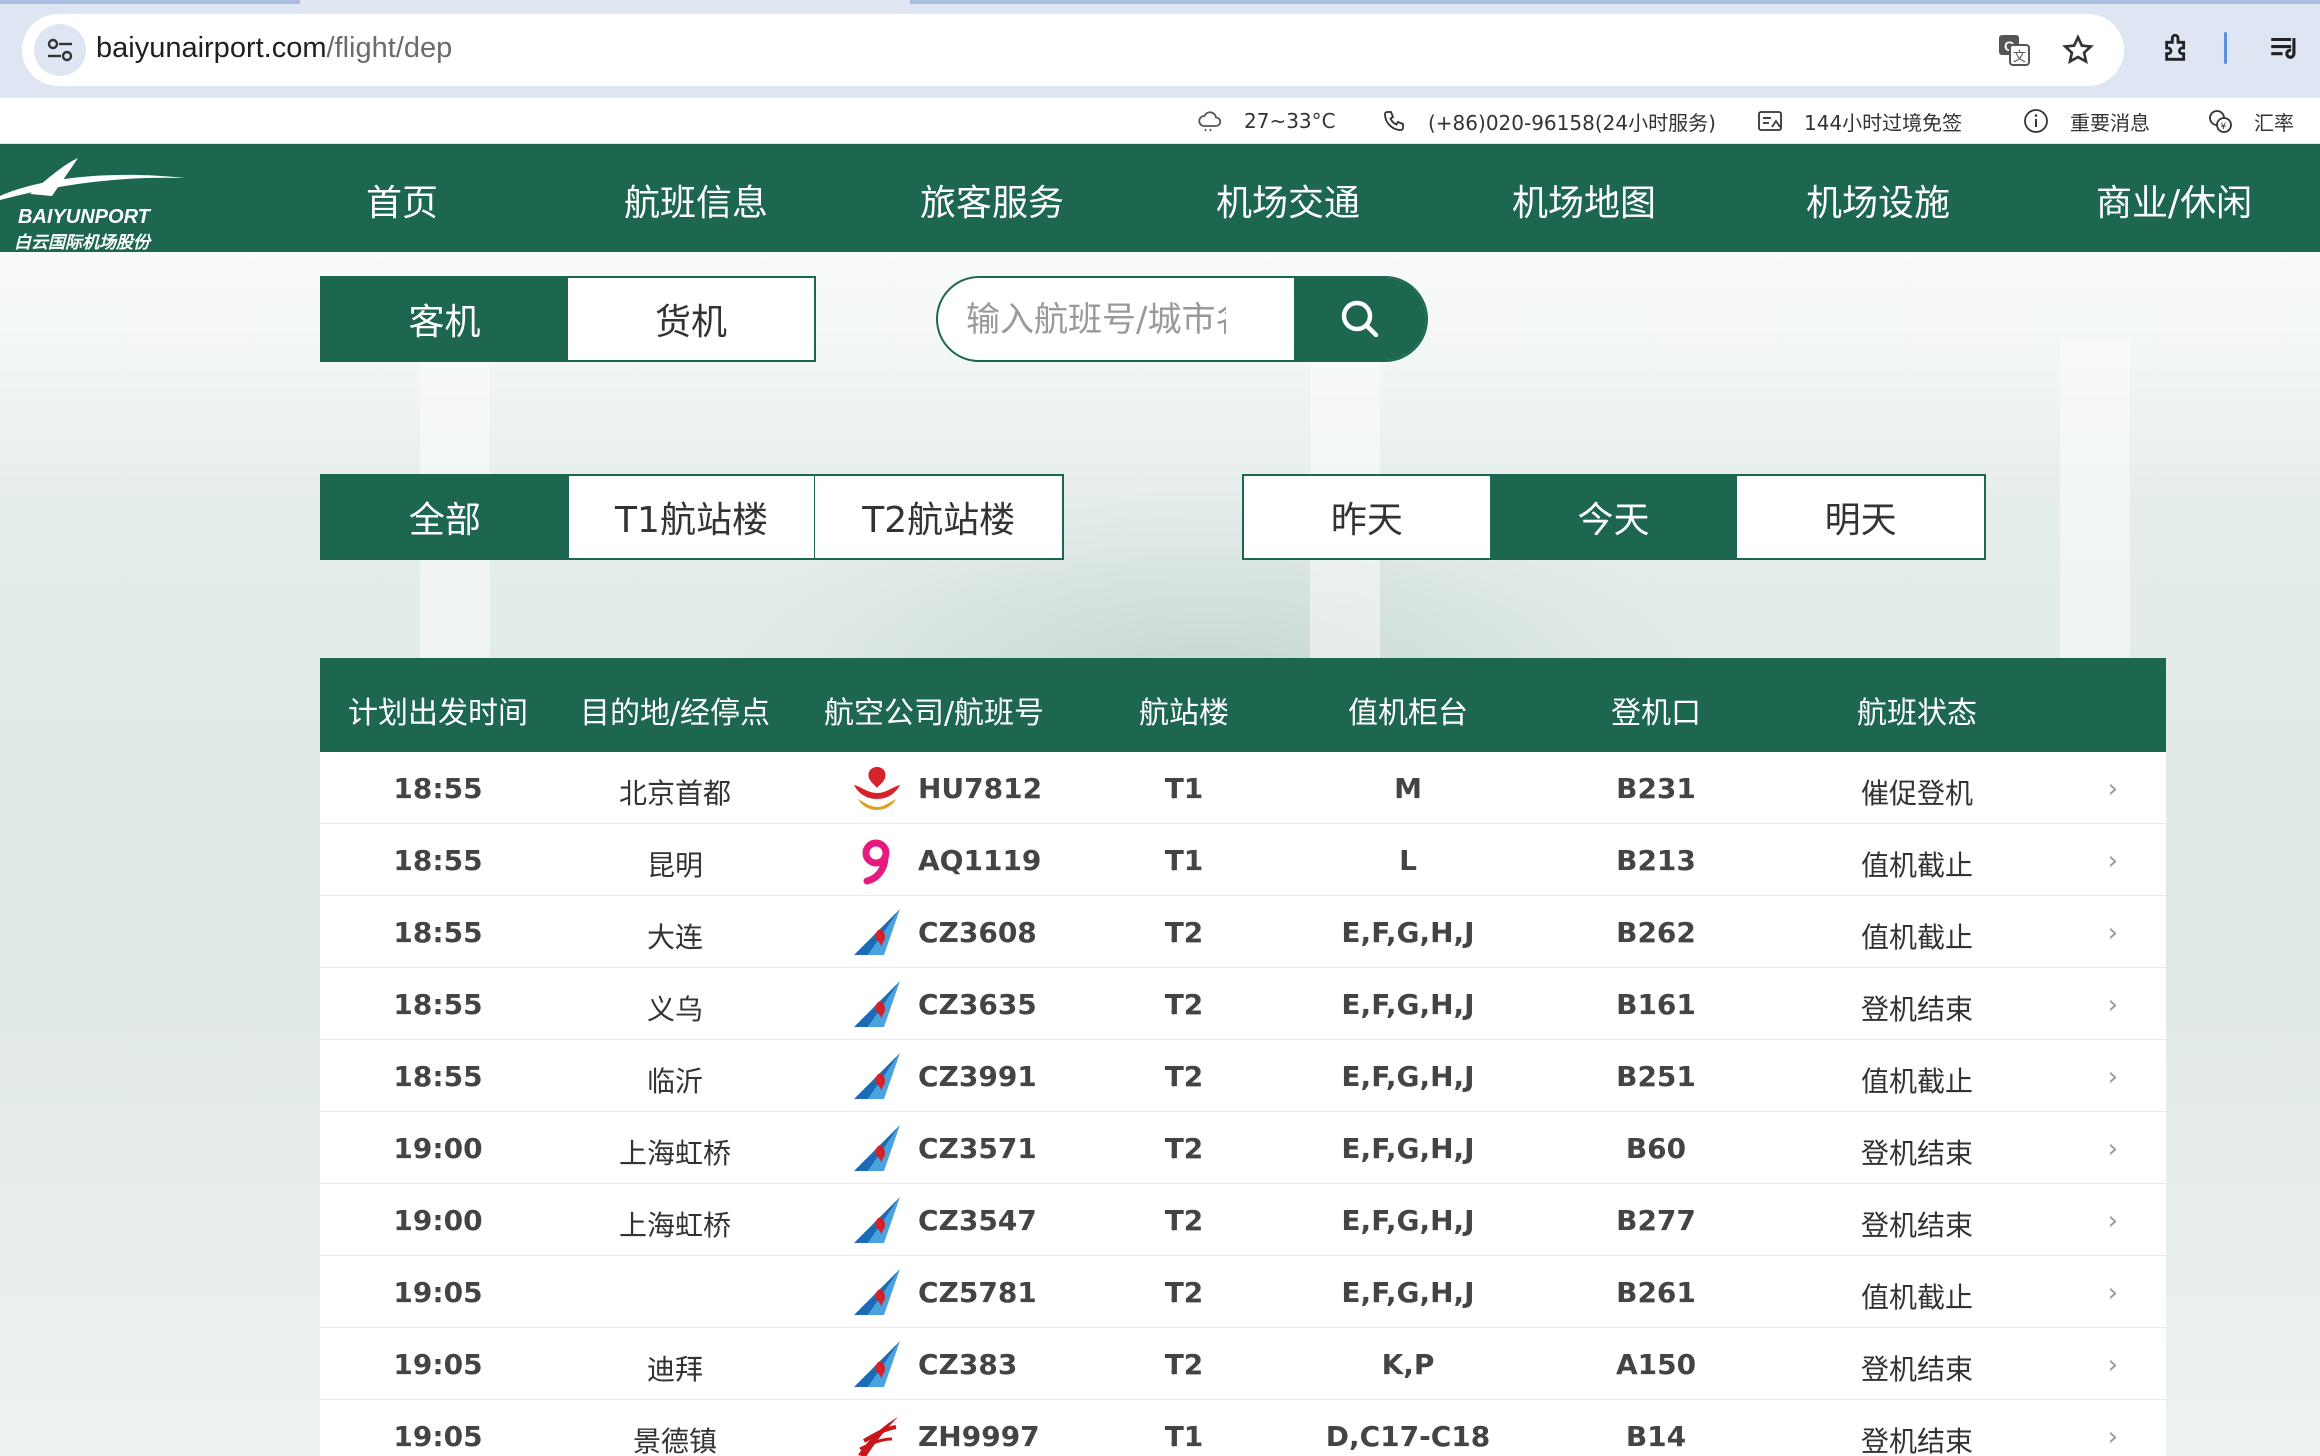 Image resolution: width=2320 pixels, height=1456 pixels. I want to click on weather-info: 27~33°C, so click(1266, 121).